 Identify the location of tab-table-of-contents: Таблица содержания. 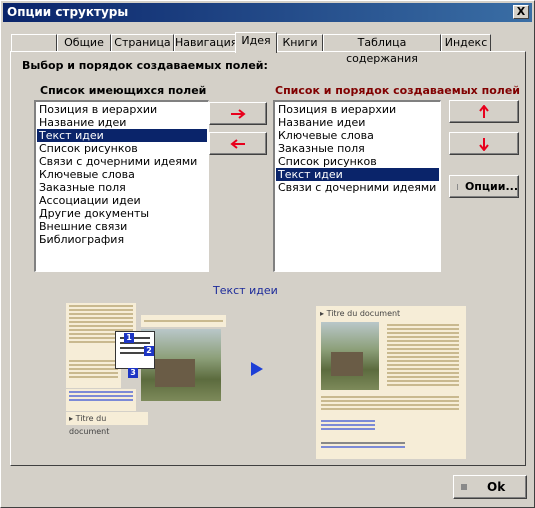
(382, 49).